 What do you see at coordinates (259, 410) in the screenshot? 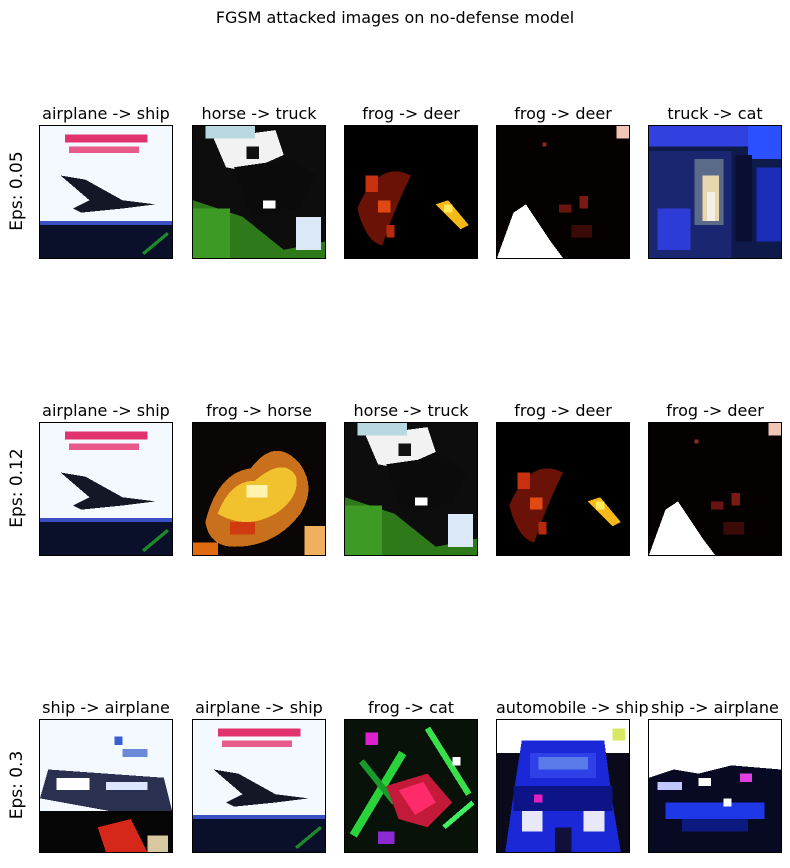
I see `cell-title: frog -> horse` at bounding box center [259, 410].